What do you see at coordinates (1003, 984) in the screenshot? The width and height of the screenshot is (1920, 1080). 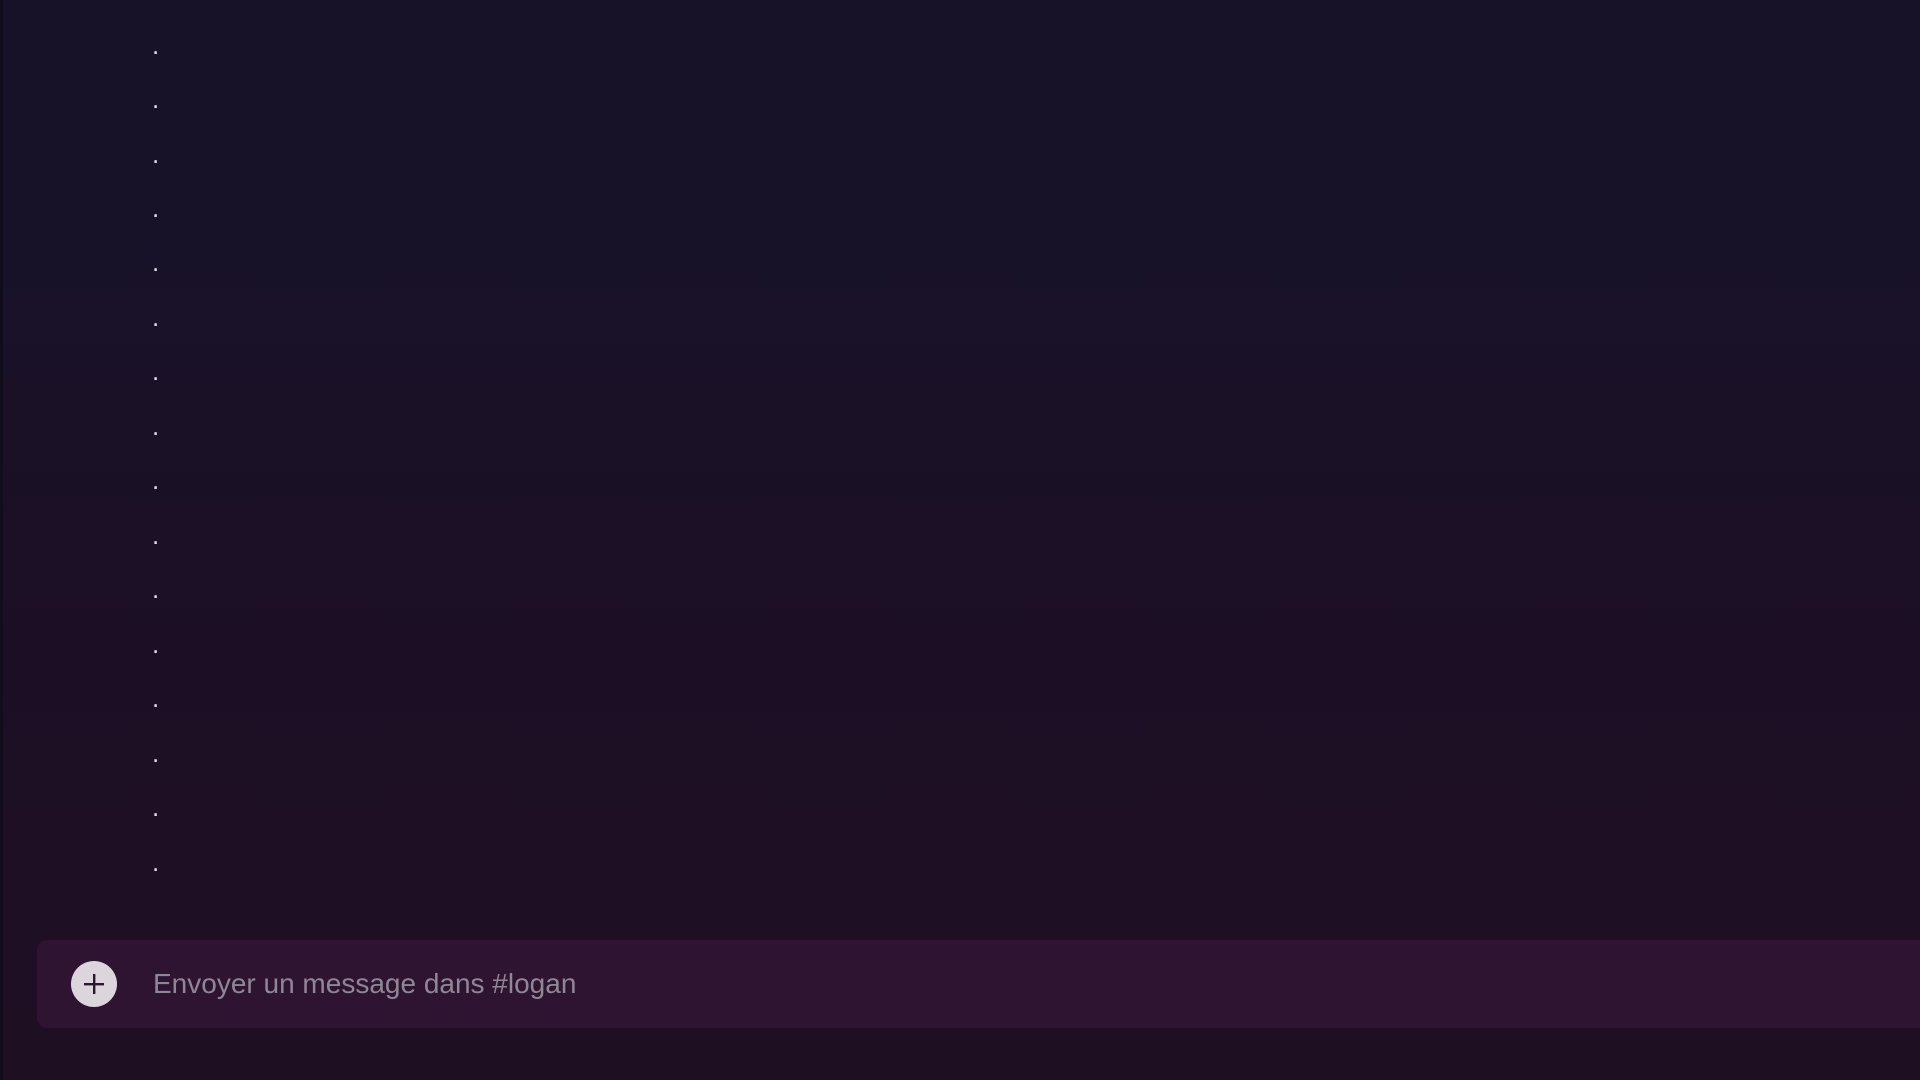 I see `message-input` at bounding box center [1003, 984].